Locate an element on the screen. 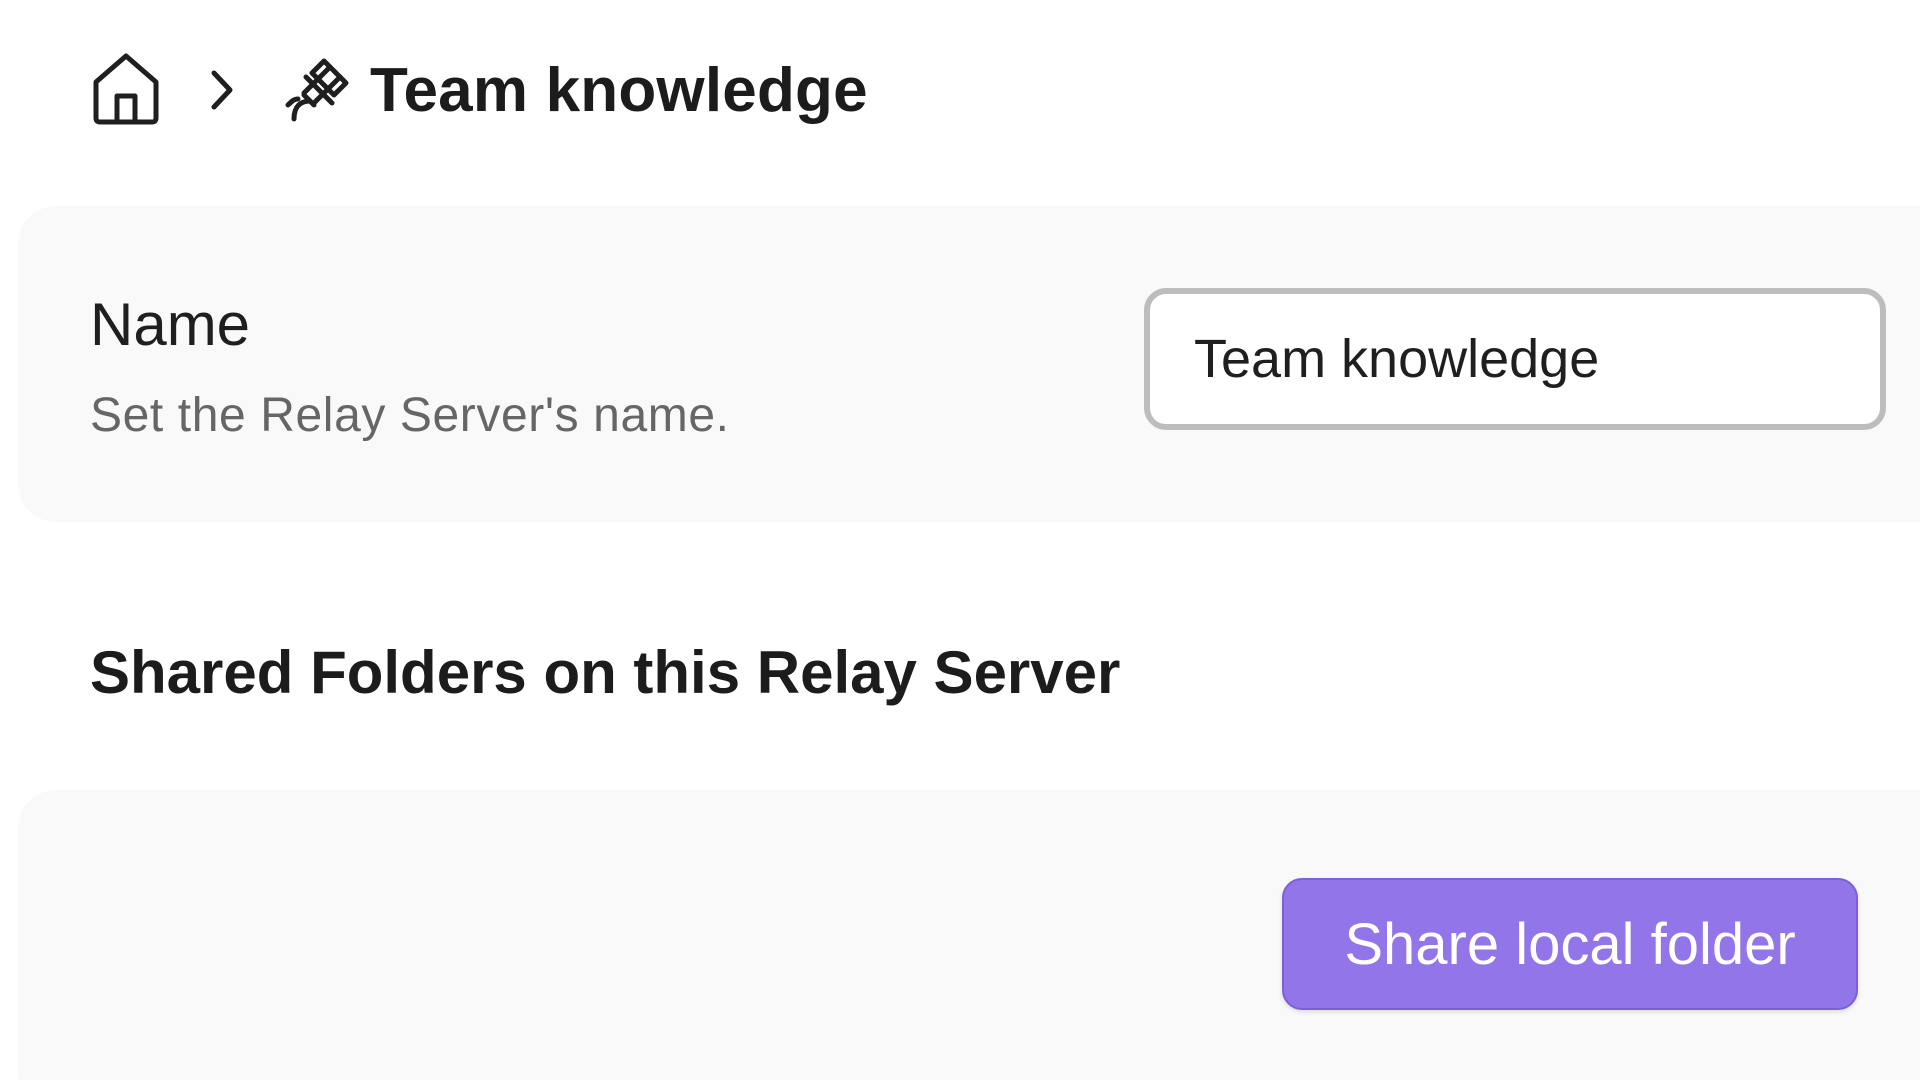 This screenshot has width=1920, height=1080. breadcrumb: Team knowledge is located at coordinates (479, 90).